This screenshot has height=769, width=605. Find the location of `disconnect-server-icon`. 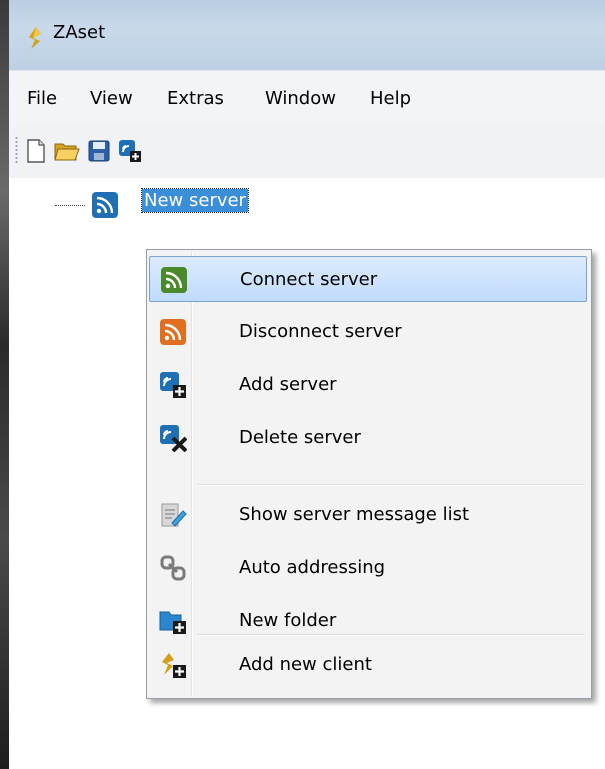

disconnect-server-icon is located at coordinates (173, 332).